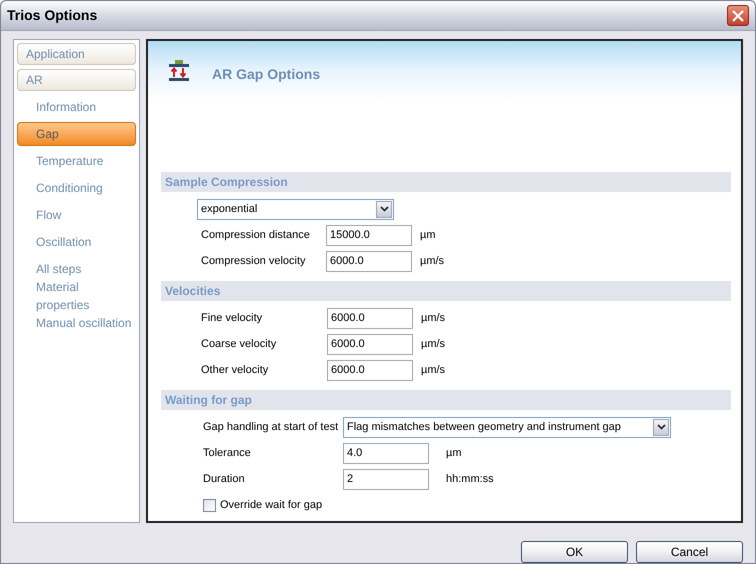 The height and width of the screenshot is (564, 756). I want to click on field-label: Other velocity, so click(235, 370).